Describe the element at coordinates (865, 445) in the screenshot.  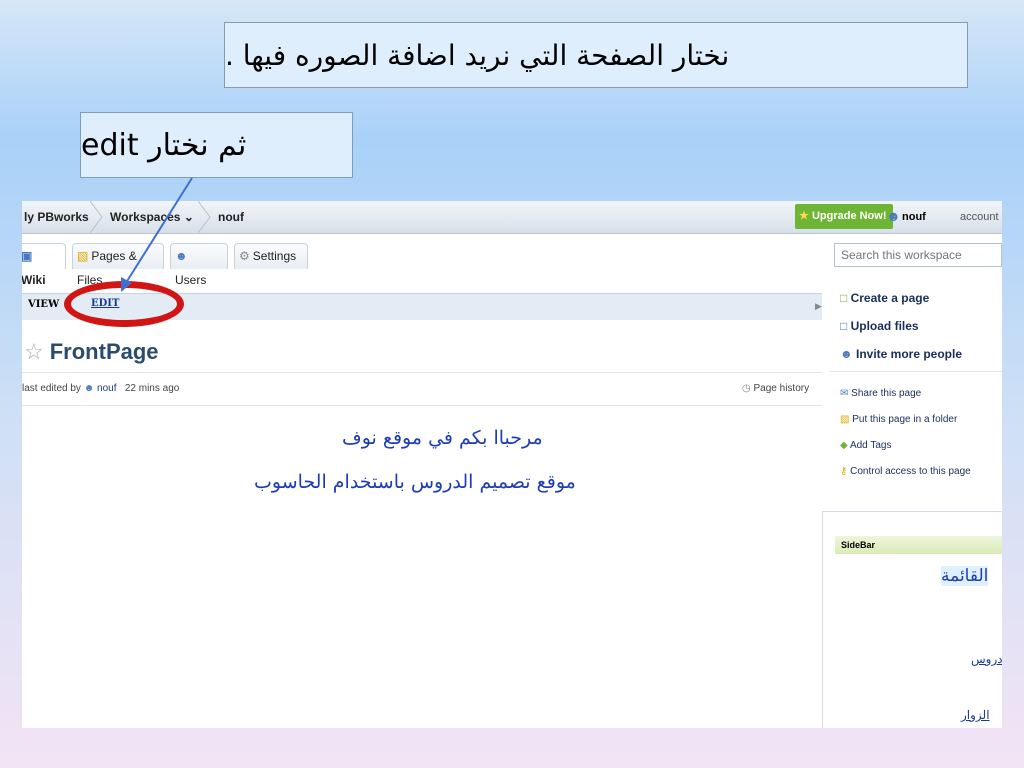
I see `add-tags-link: ◆ Add Tags` at that location.